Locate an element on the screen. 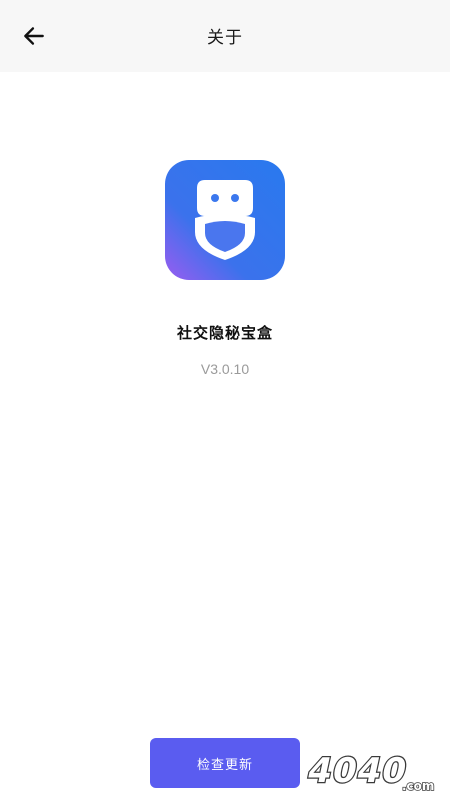 The height and width of the screenshot is (800, 450). page-title: 关于 is located at coordinates (225, 38).